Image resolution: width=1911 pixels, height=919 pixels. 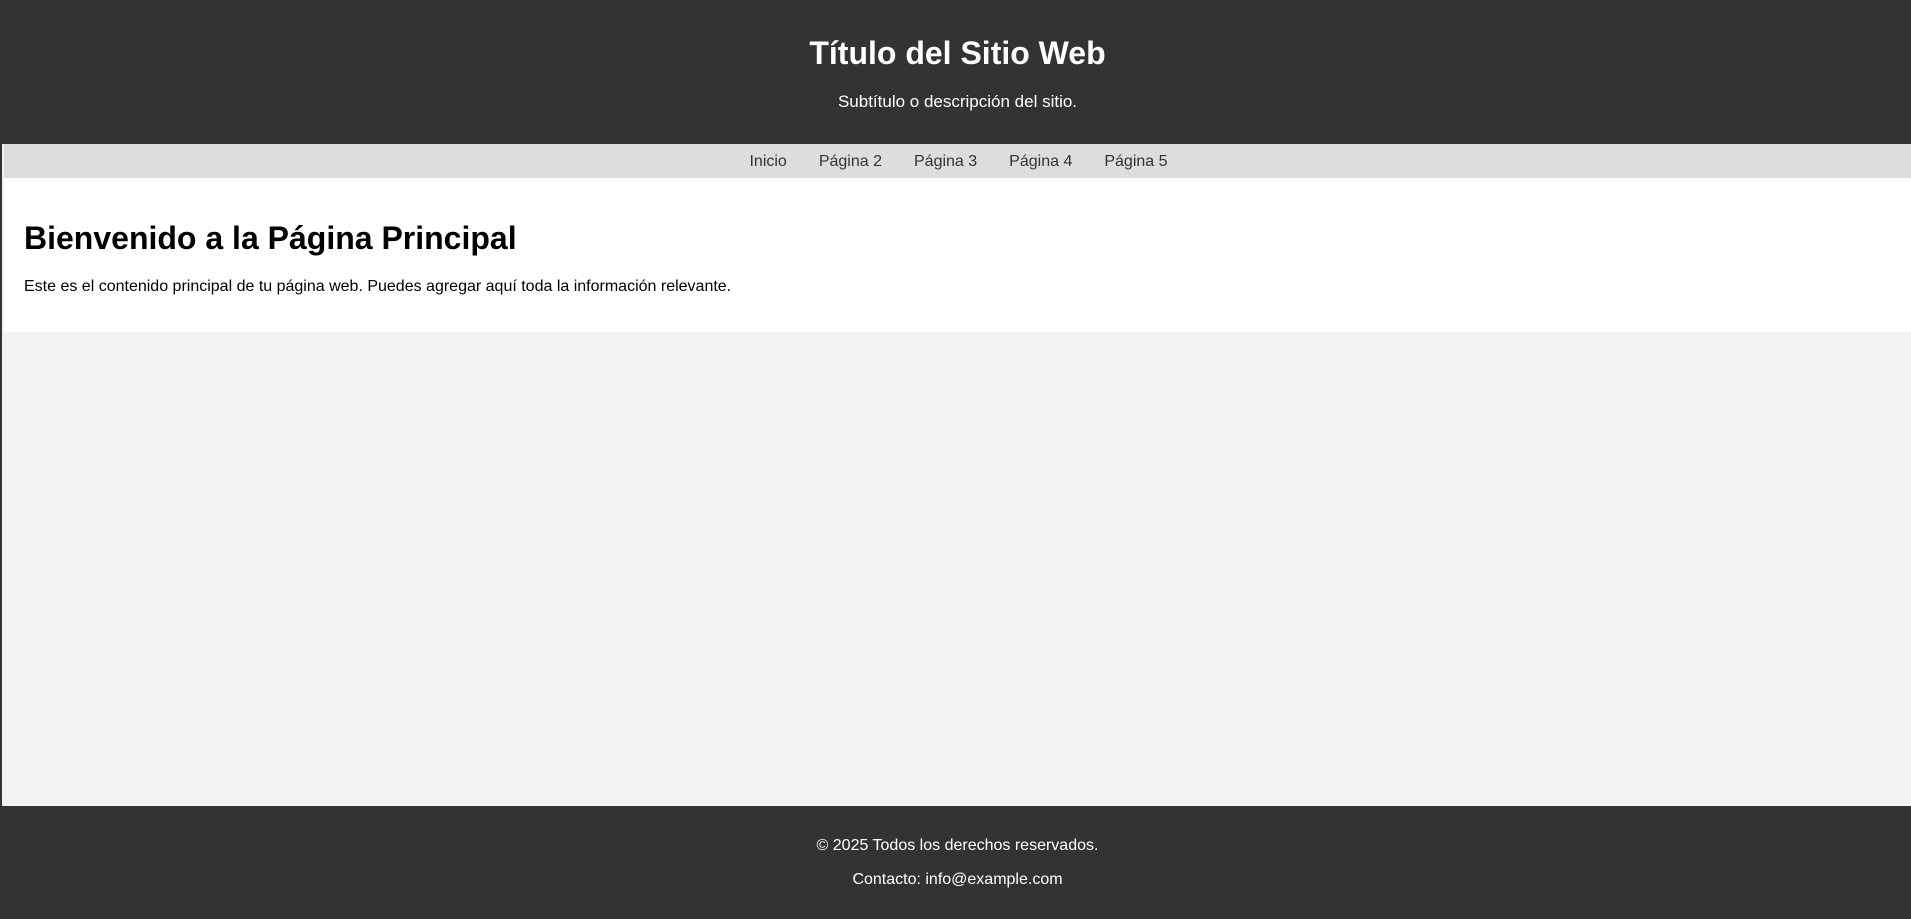 I want to click on nav-link-pagina-3: Página 3, so click(x=945, y=161).